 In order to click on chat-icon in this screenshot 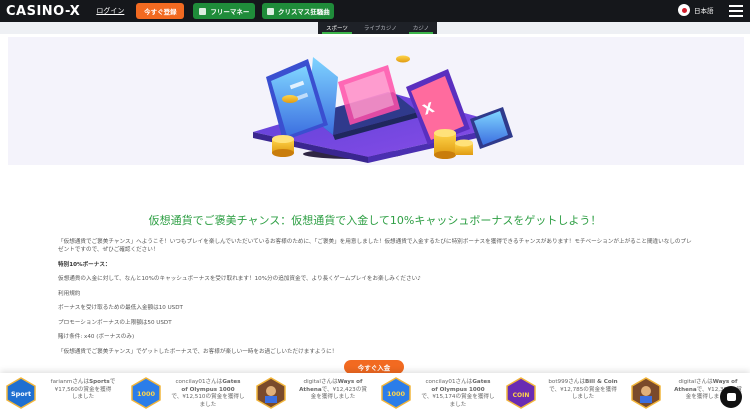, I will do `click(731, 397)`.